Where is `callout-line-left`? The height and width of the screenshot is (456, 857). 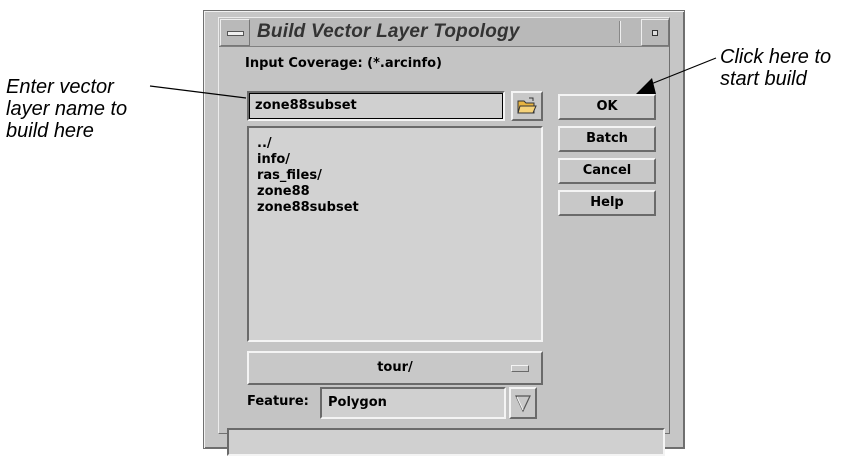 callout-line-left is located at coordinates (198, 92).